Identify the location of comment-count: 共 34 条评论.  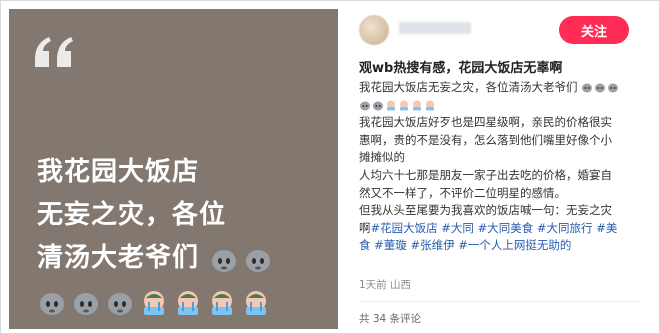
(390, 318).